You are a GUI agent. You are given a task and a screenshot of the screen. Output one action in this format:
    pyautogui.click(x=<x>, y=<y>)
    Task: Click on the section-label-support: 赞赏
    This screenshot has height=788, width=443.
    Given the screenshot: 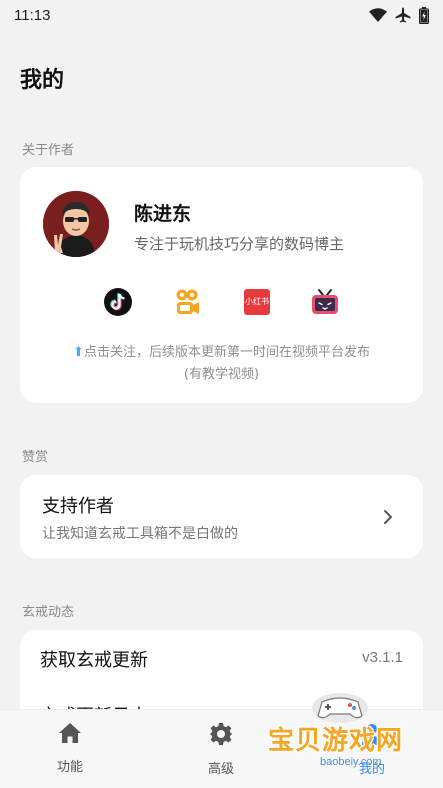 What is the action you would take?
    pyautogui.click(x=35, y=457)
    